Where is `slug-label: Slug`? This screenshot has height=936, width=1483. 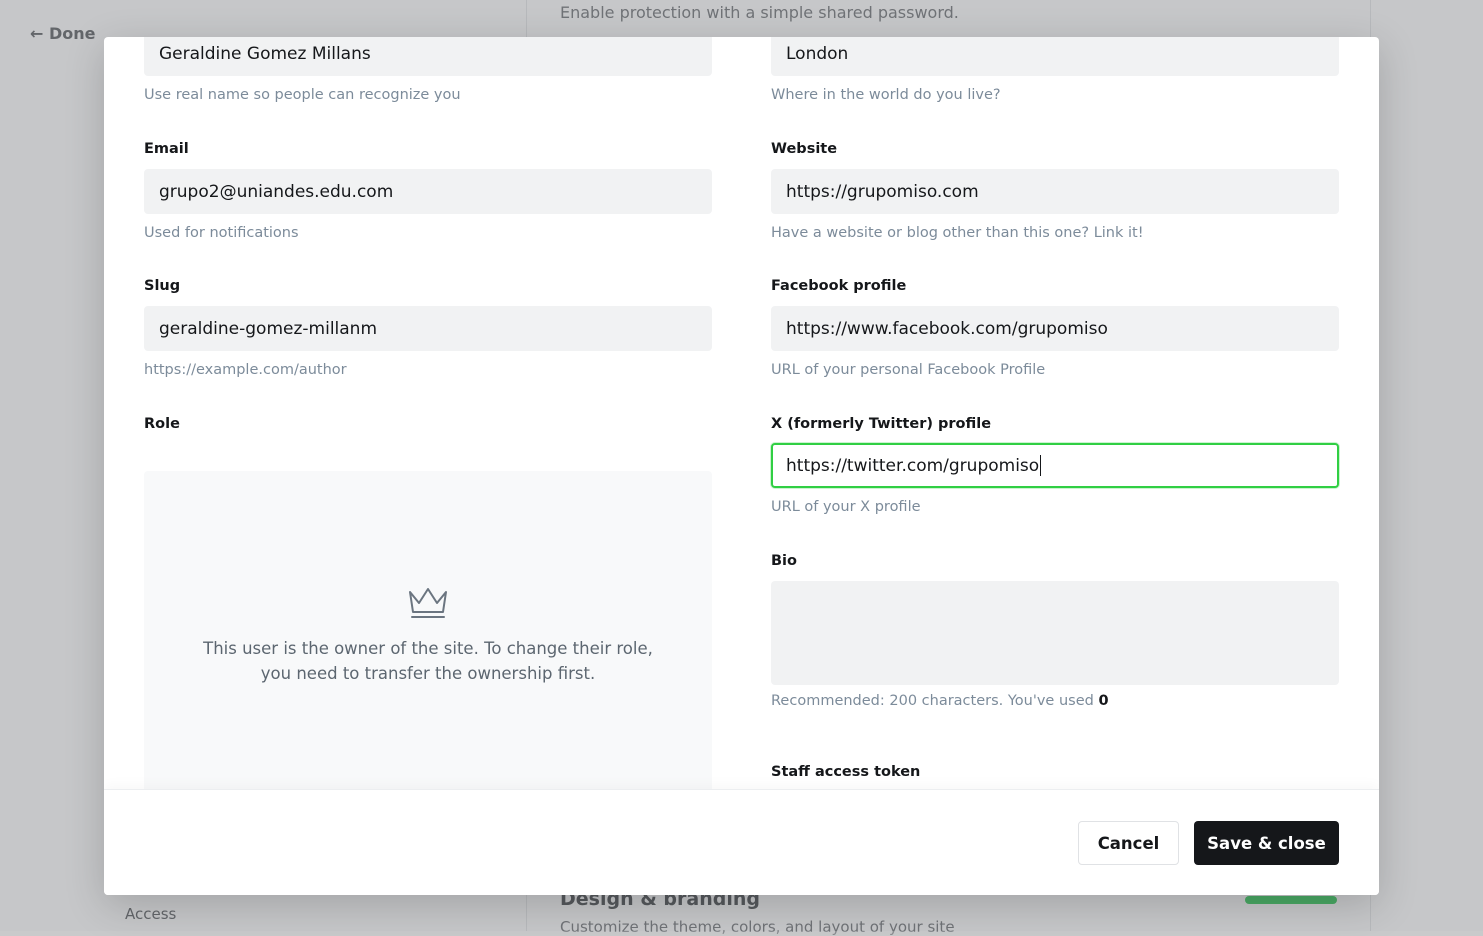 slug-label: Slug is located at coordinates (162, 286).